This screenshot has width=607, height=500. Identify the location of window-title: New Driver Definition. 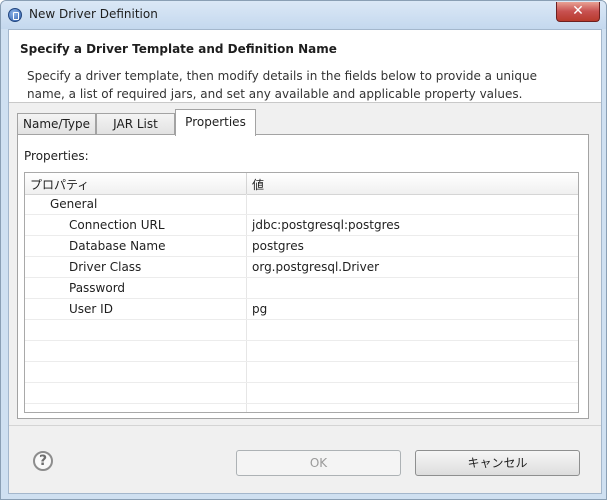
(93, 14).